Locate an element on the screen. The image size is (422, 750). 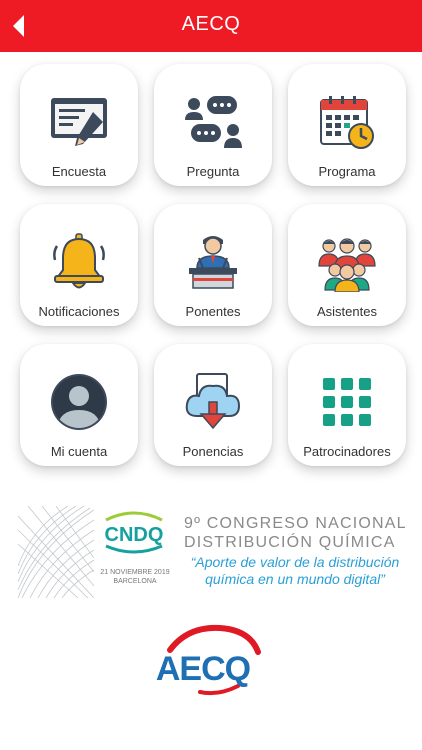
menu-label: Pregunta is located at coordinates (213, 171).